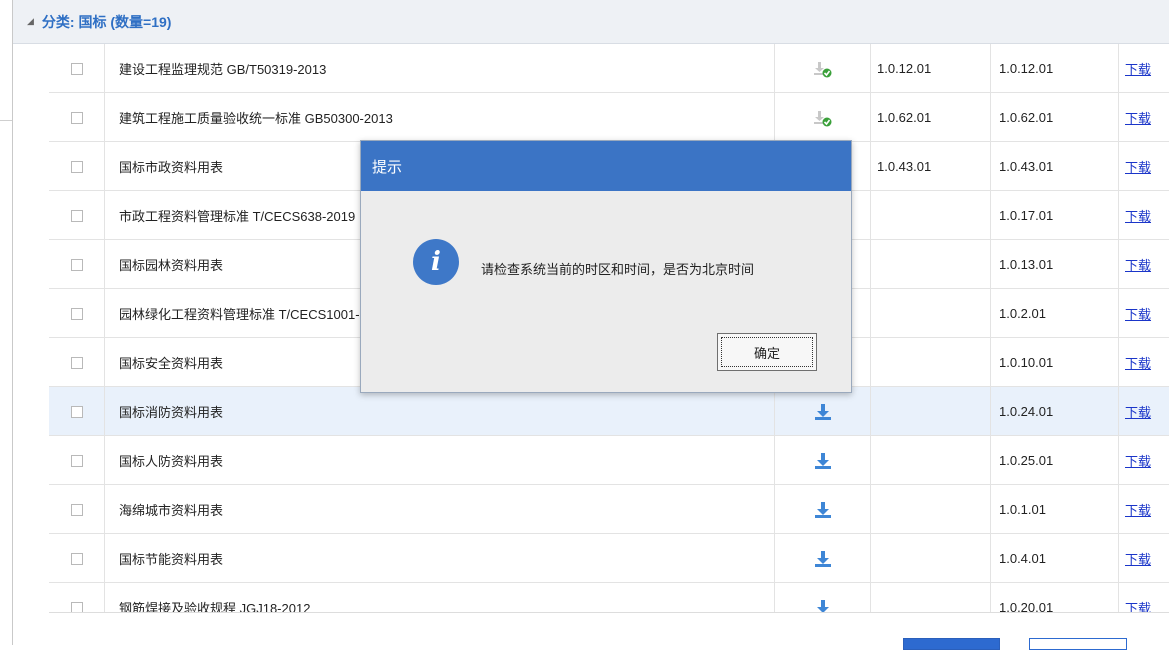 Image resolution: width=1169 pixels, height=650 pixels. What do you see at coordinates (6, 120) in the screenshot?
I see `left-divider` at bounding box center [6, 120].